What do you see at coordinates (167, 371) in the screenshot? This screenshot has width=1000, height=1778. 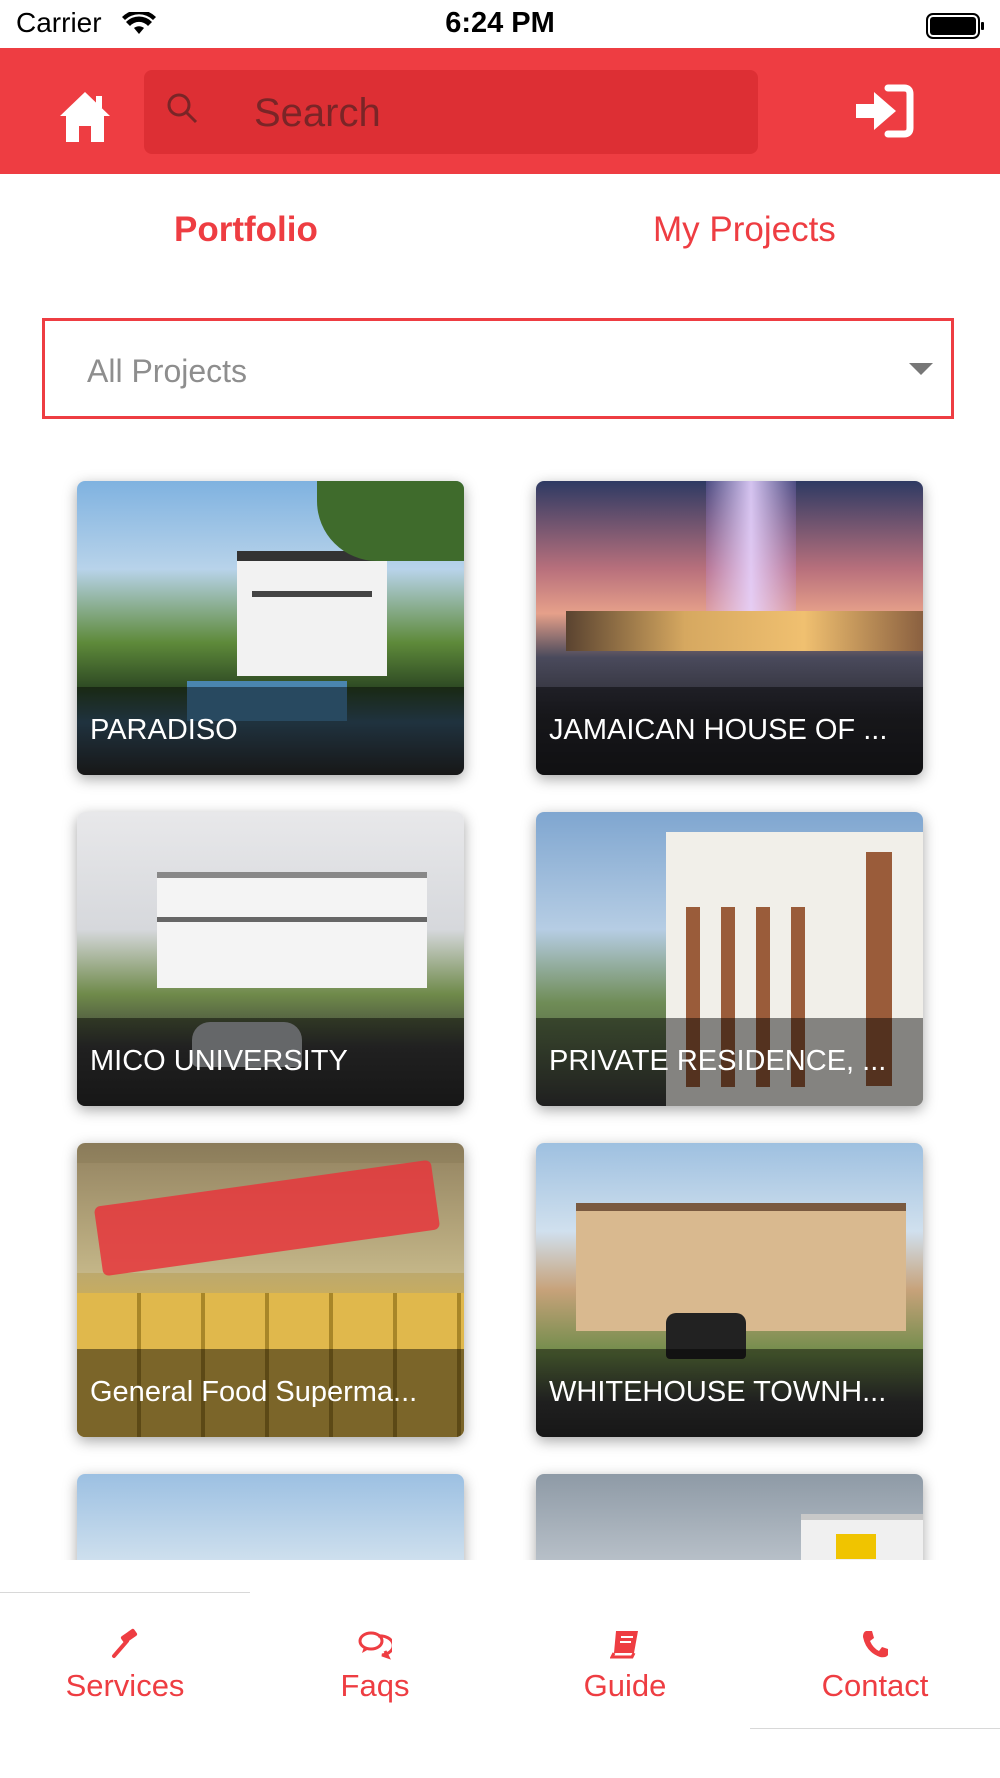 I see `project-filter-value: All Projects` at bounding box center [167, 371].